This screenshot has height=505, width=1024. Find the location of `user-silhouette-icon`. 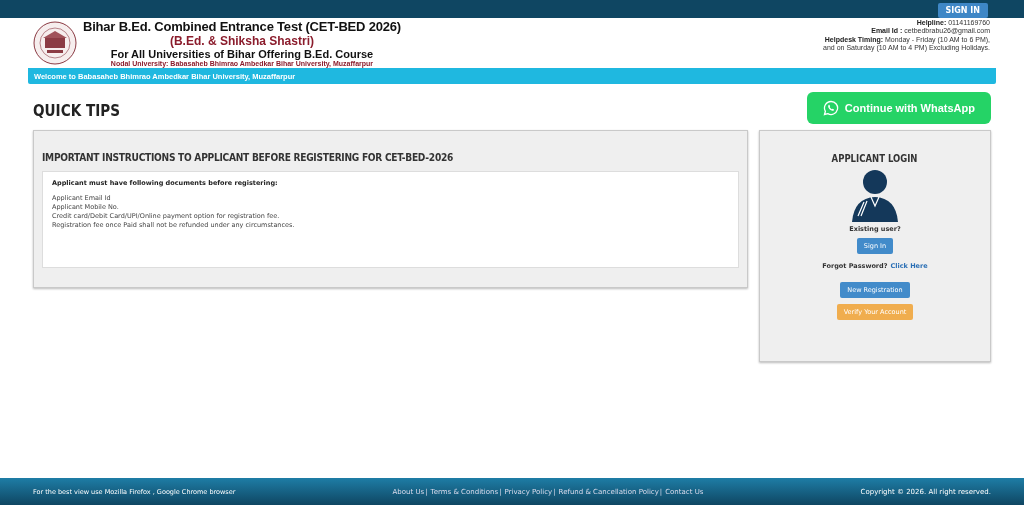

user-silhouette-icon is located at coordinates (875, 195).